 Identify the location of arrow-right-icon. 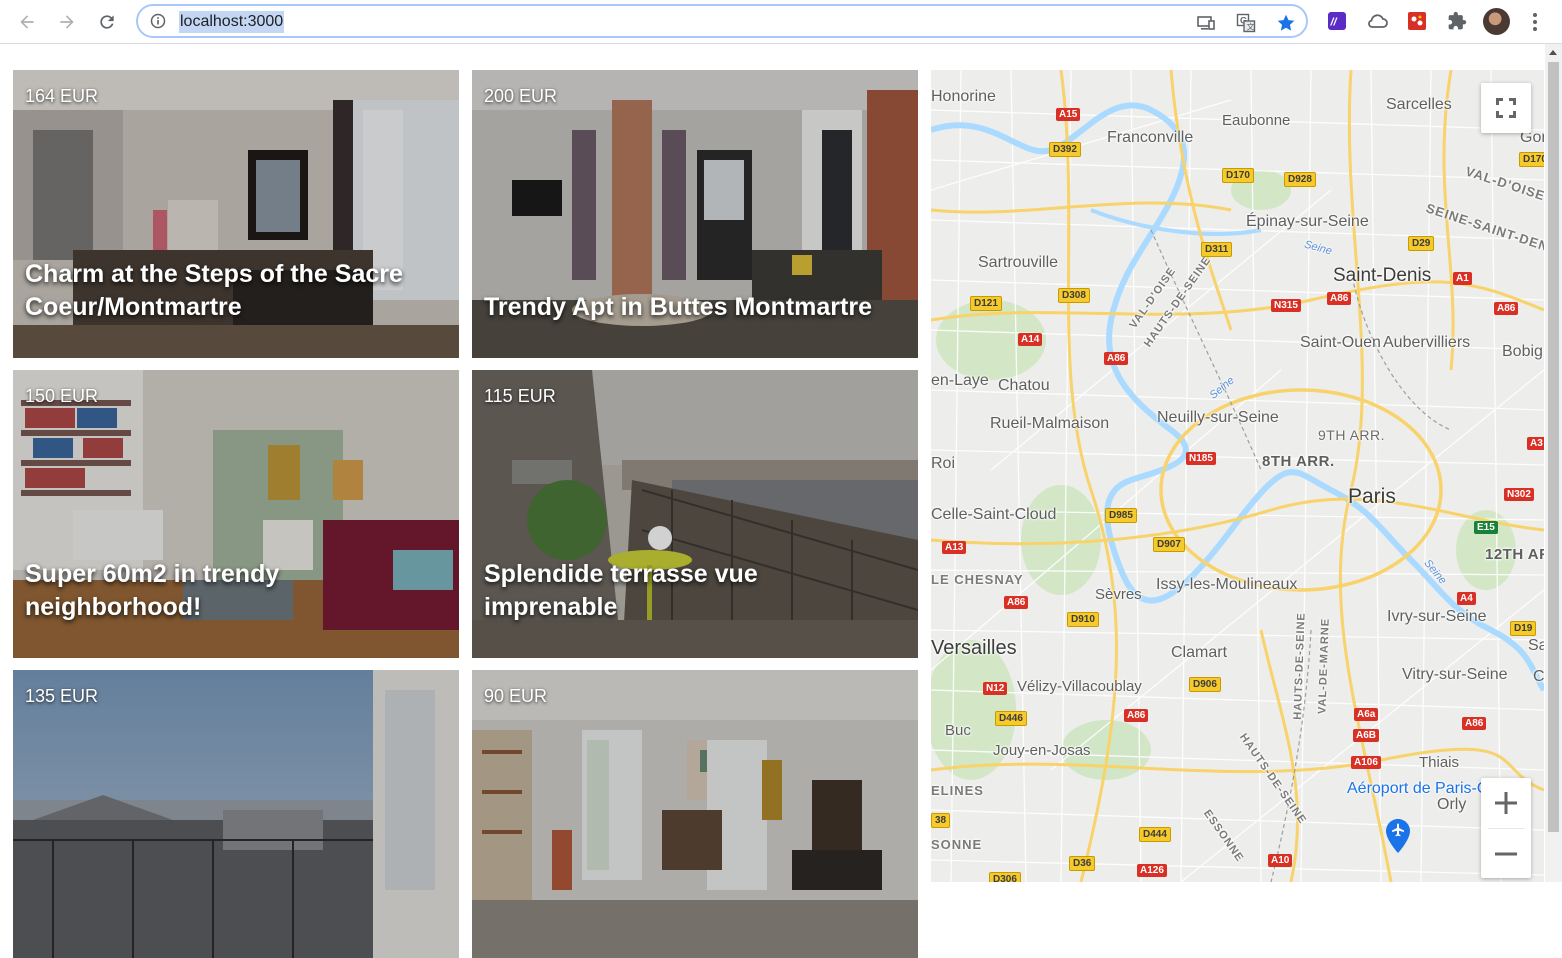
(67, 22).